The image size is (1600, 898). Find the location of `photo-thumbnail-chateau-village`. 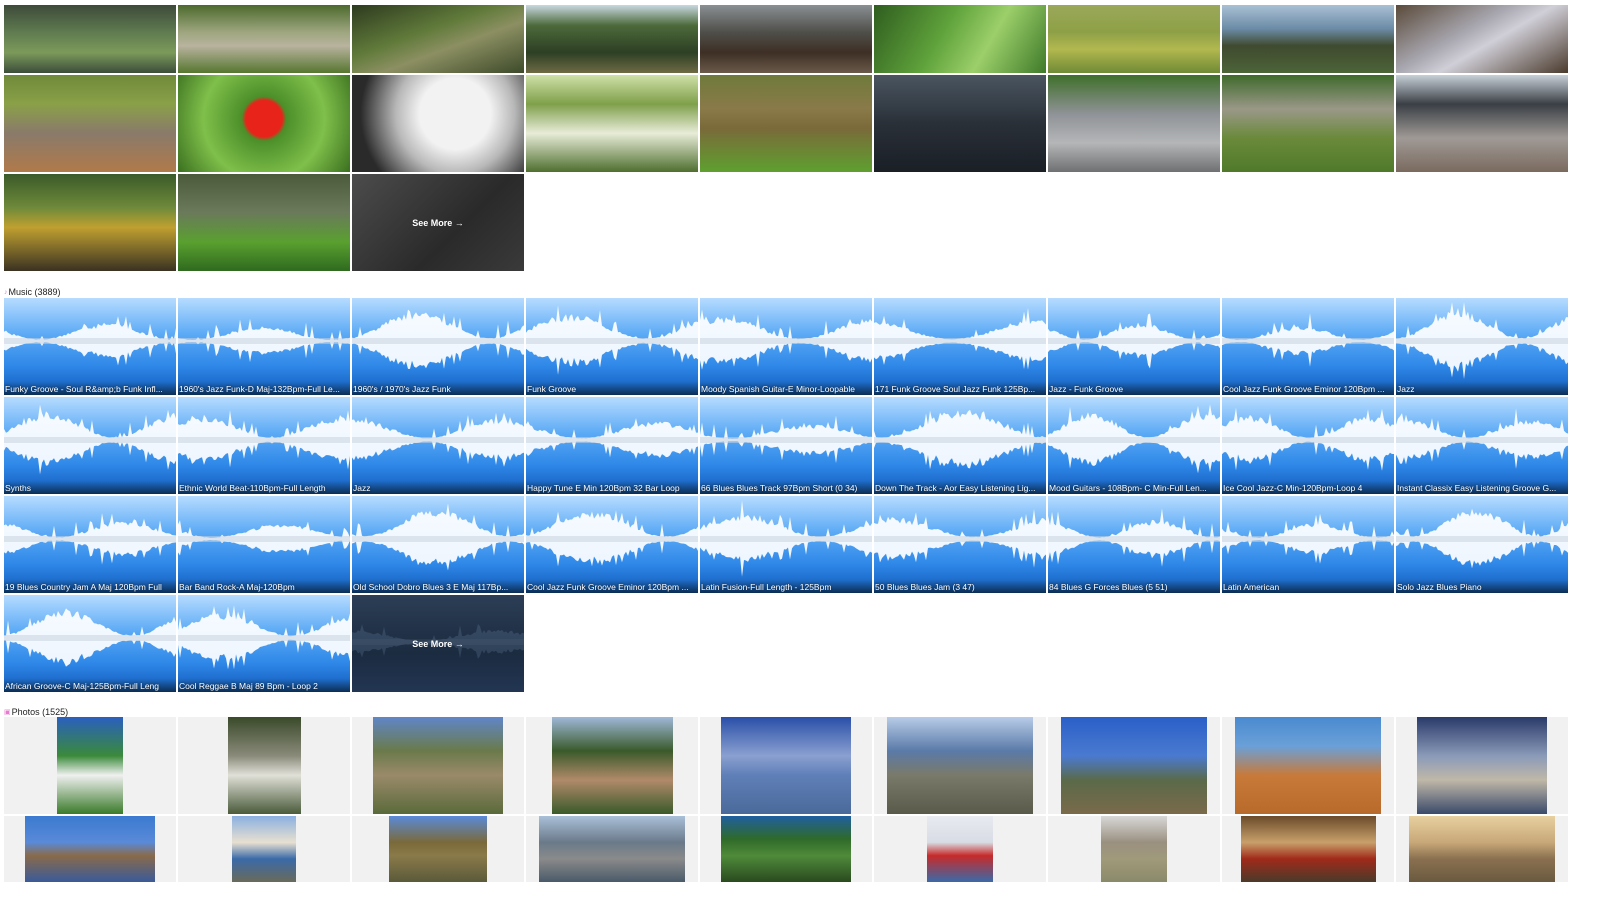

photo-thumbnail-chateau-village is located at coordinates (612, 765).